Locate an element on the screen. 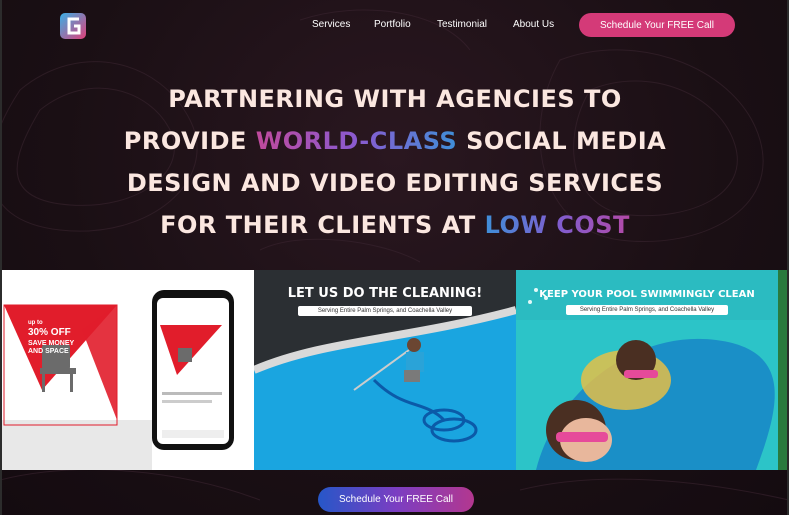 Image resolution: width=789 pixels, height=515 pixels. hero-accent-low-cost: LOW COST is located at coordinates (557, 225).